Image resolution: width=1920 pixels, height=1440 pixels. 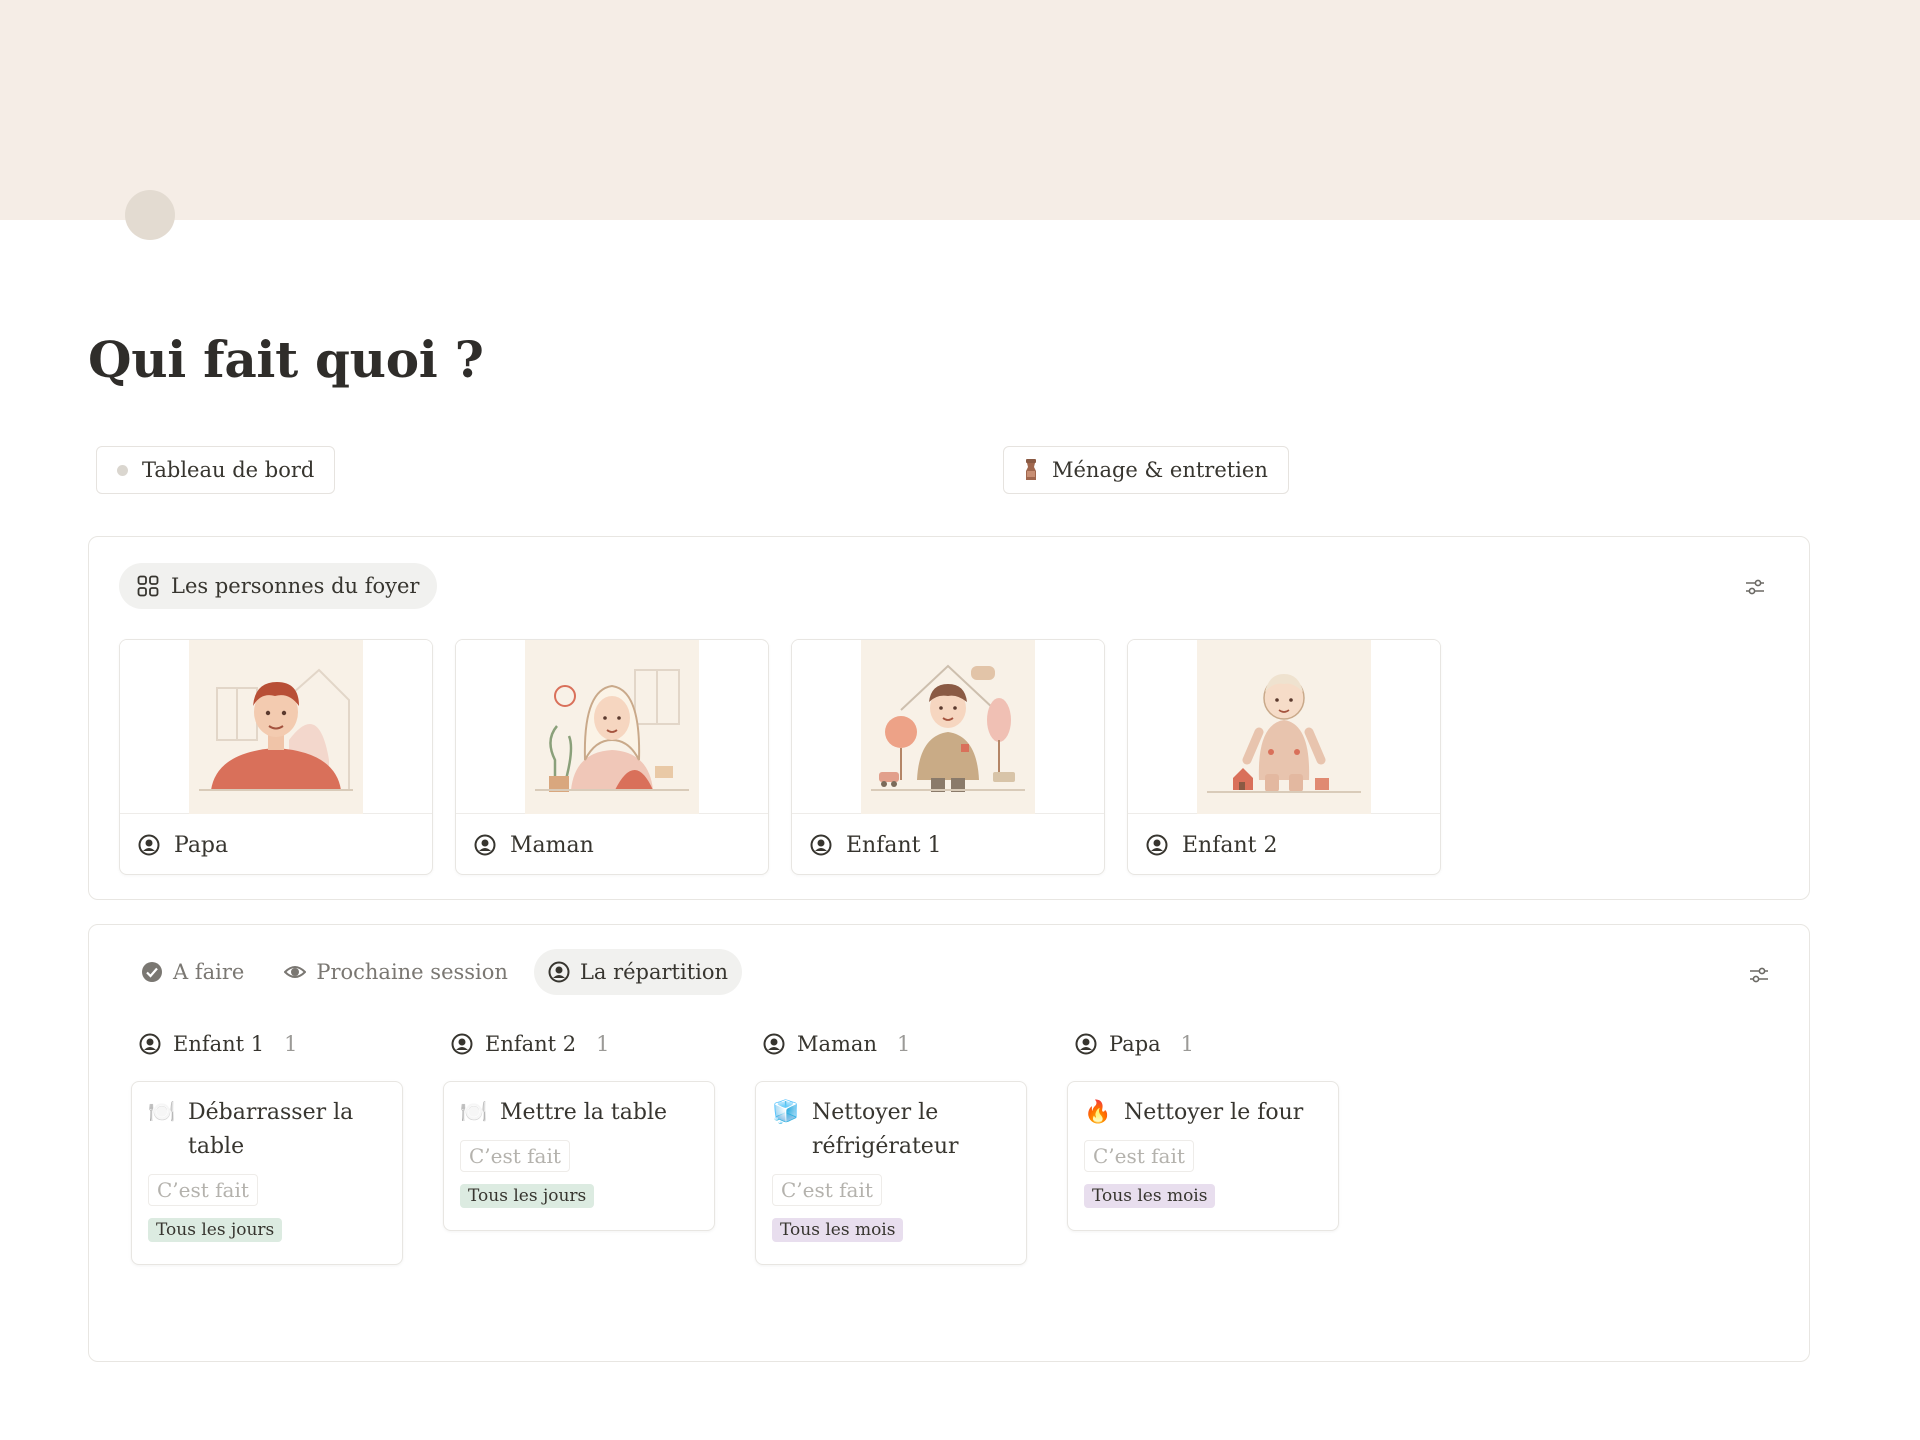 I want to click on tab-a-faire: A faire, so click(x=192, y=972).